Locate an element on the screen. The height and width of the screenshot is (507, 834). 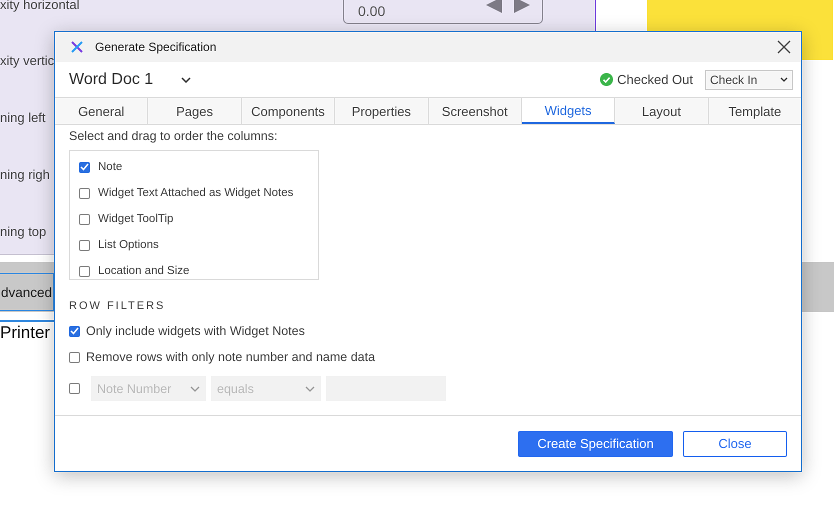
printer-label: Printer is located at coordinates (25, 332).